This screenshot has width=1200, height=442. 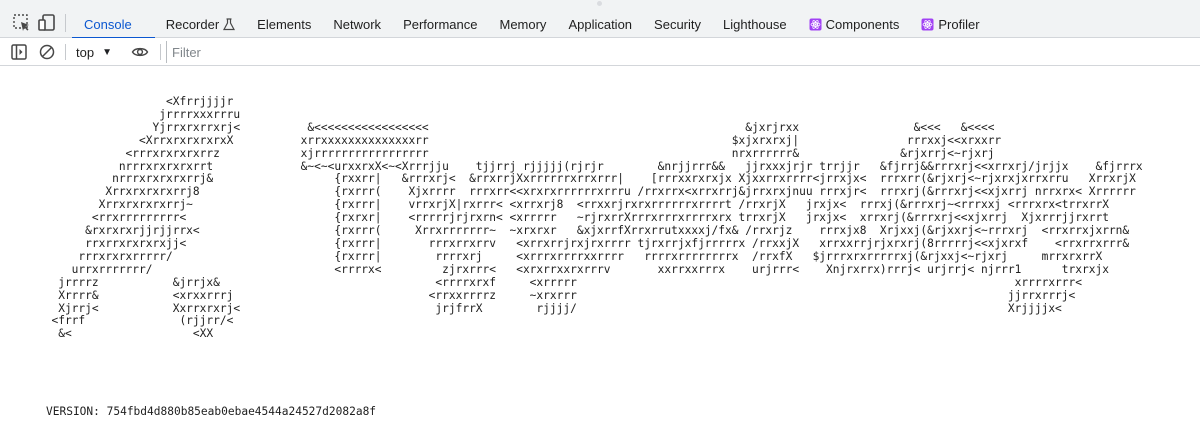 What do you see at coordinates (357, 24) in the screenshot?
I see `tab-label: Network` at bounding box center [357, 24].